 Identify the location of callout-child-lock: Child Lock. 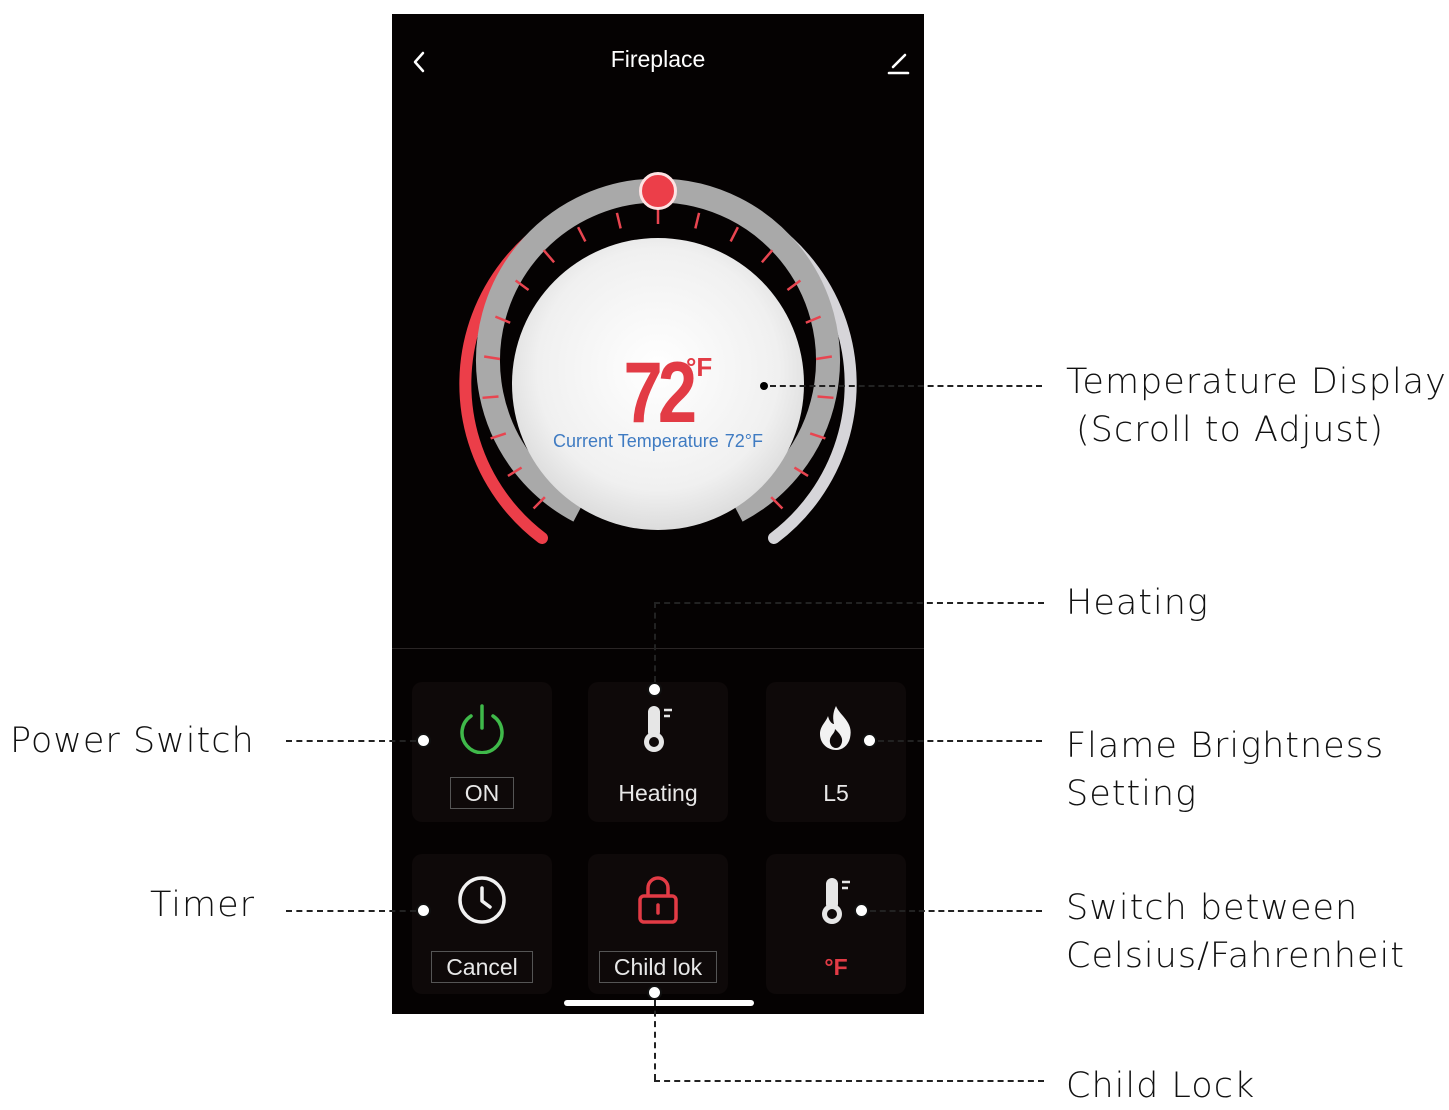
(1161, 1086).